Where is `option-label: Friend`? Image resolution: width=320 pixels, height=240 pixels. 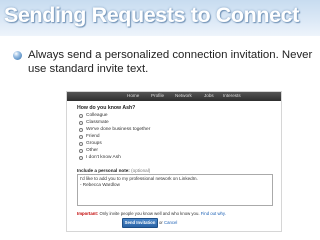 option-label: Friend is located at coordinates (93, 136).